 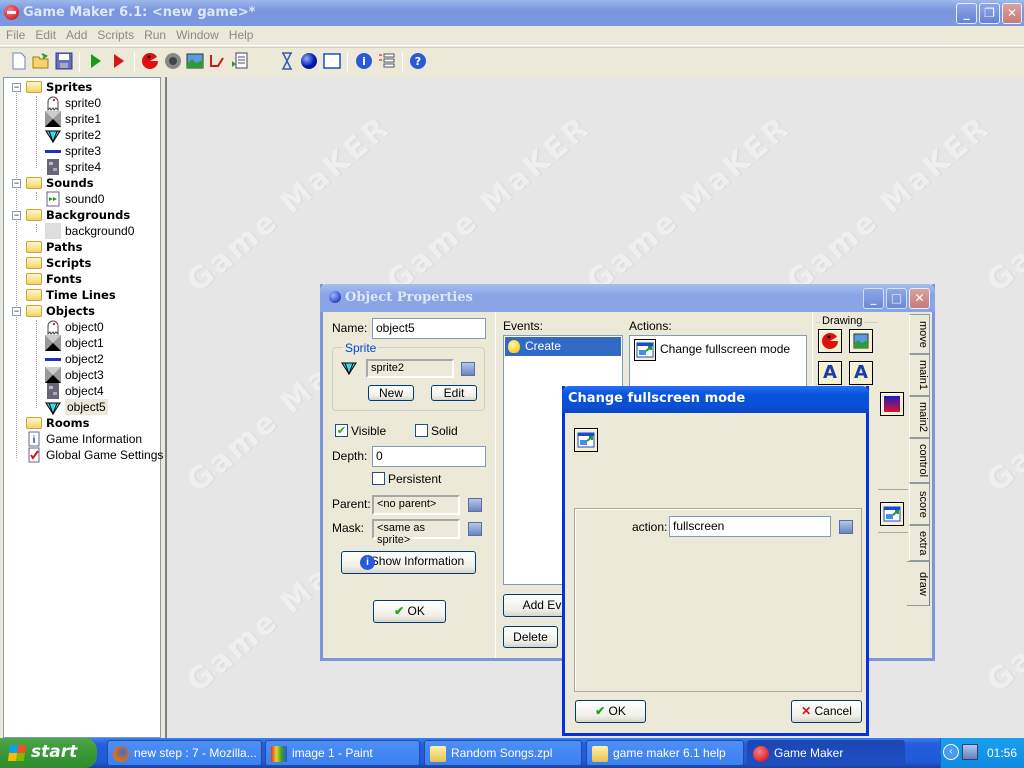 What do you see at coordinates (75, 34) in the screenshot?
I see `menu-add: Add` at bounding box center [75, 34].